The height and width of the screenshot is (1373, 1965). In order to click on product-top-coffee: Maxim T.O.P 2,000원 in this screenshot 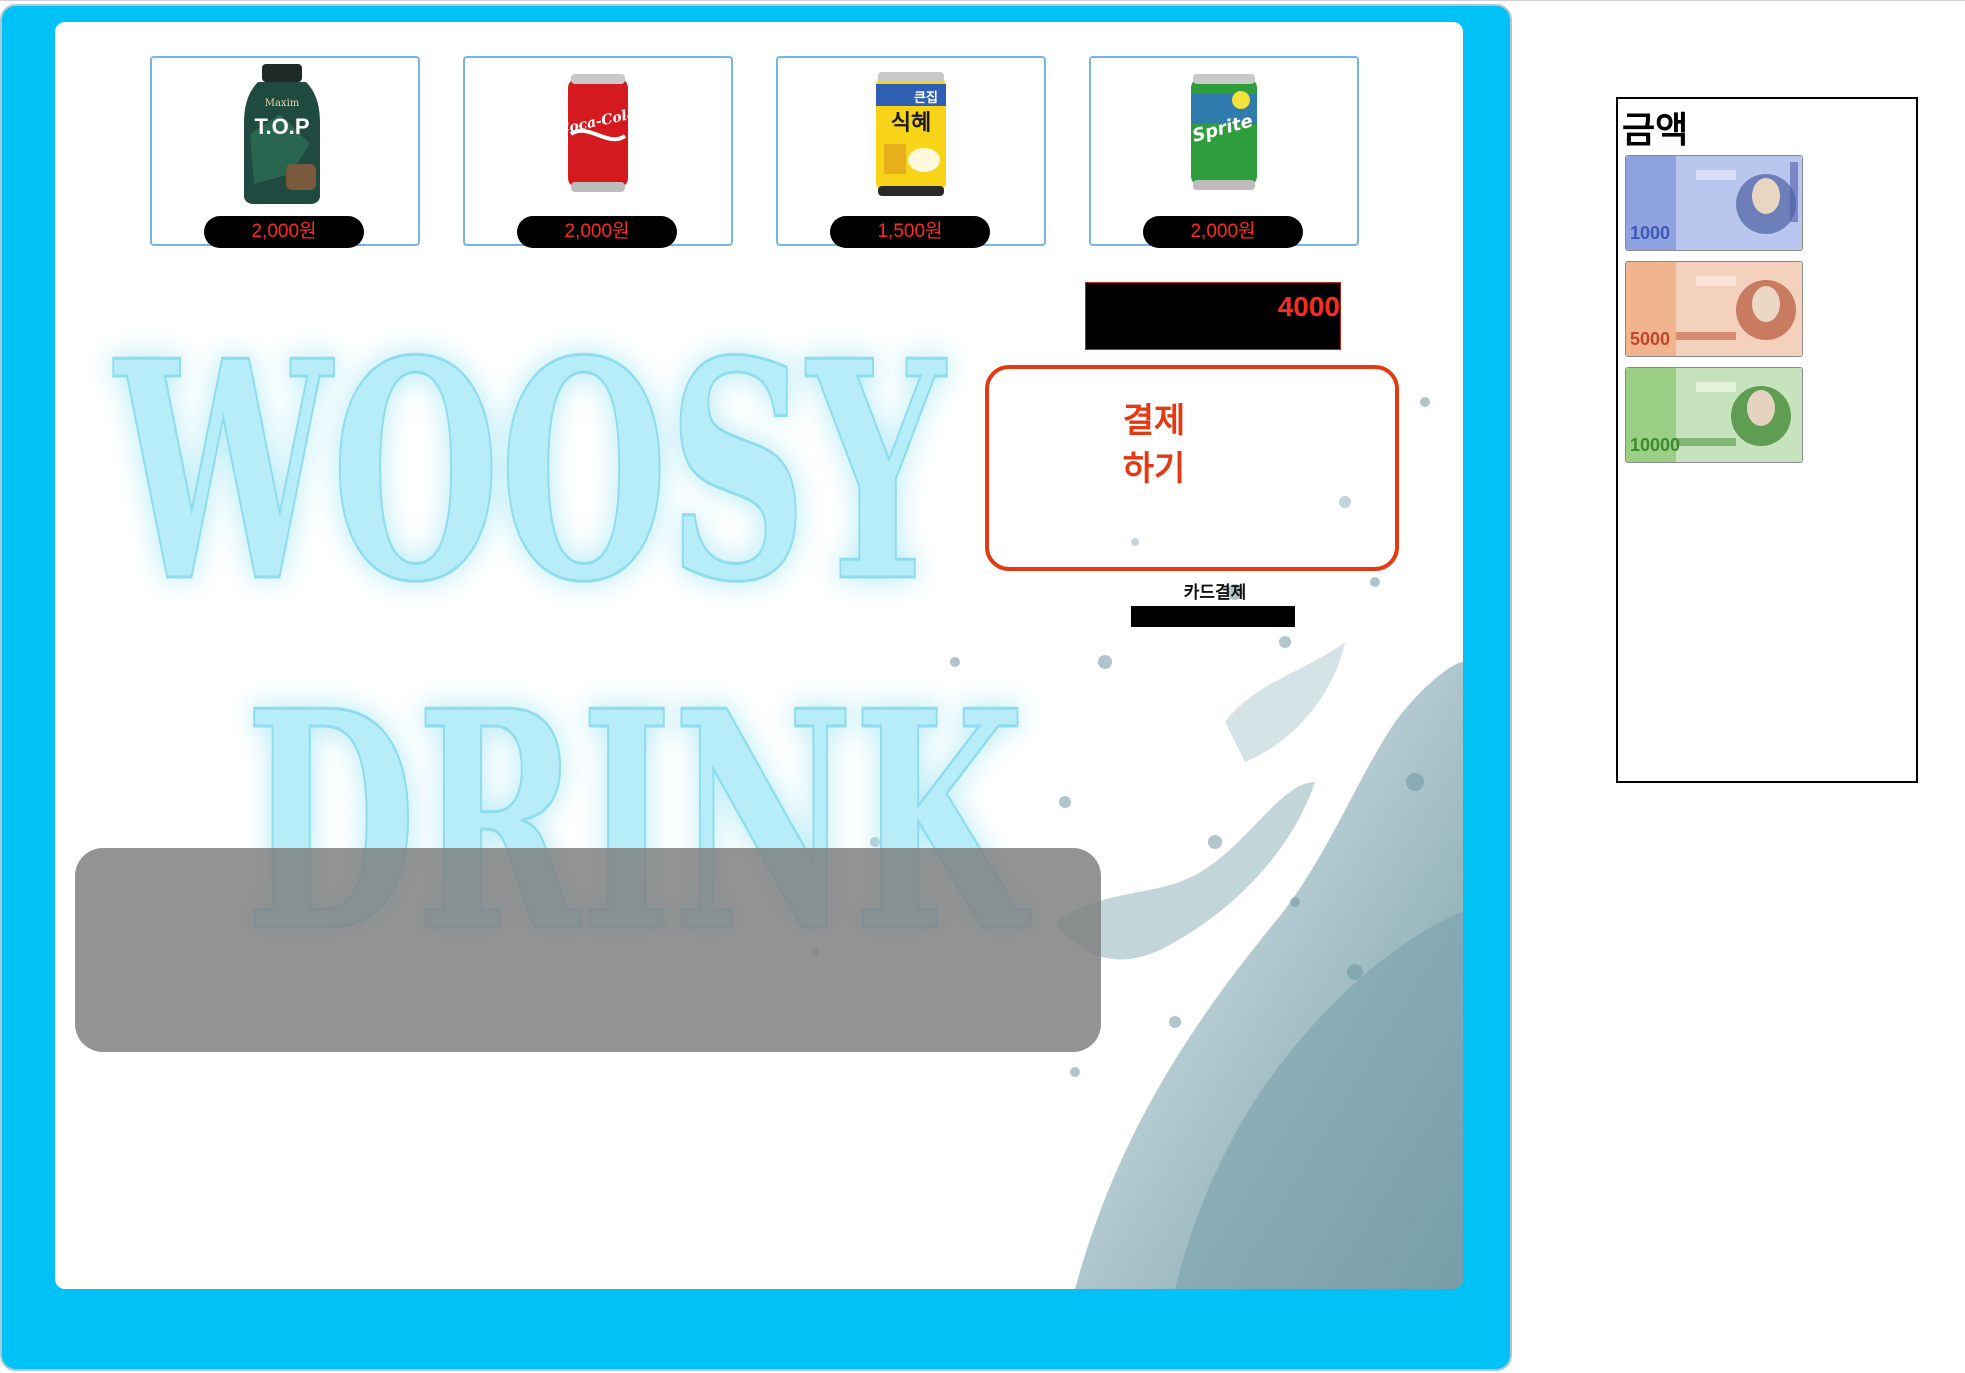, I will do `click(285, 152)`.